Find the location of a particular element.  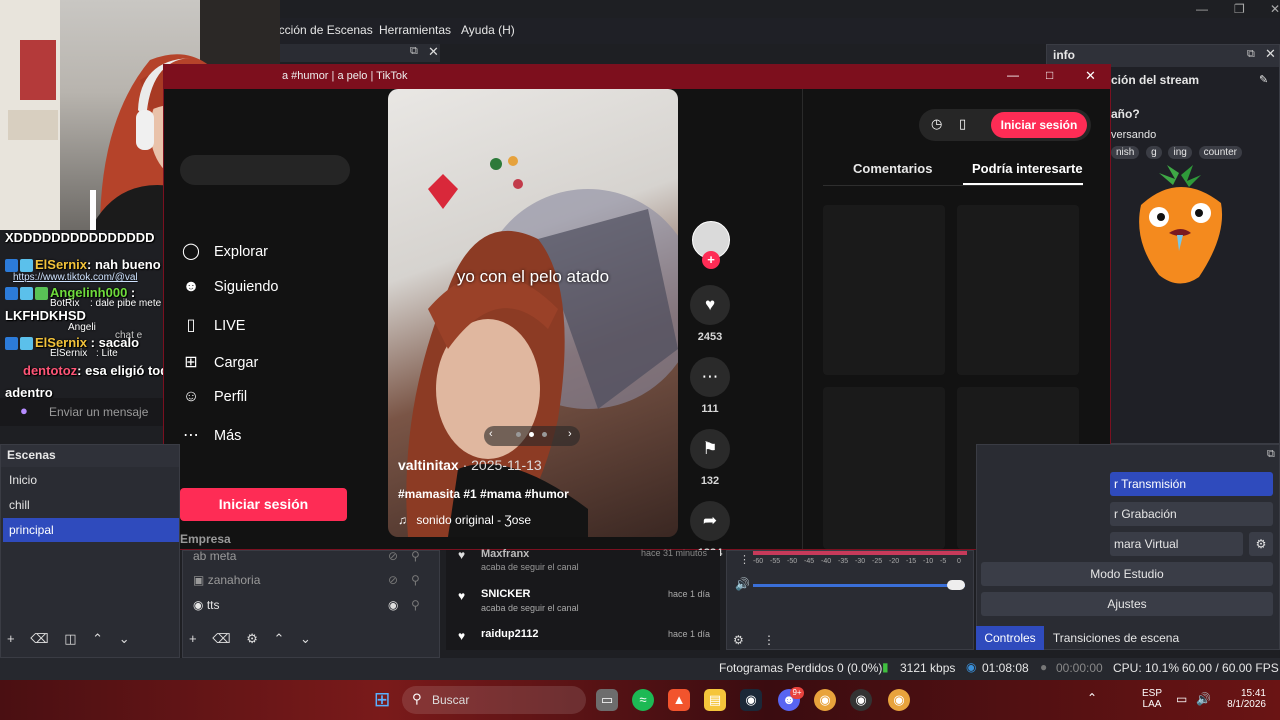

nav-upload: ⊞ Cargar is located at coordinates (219, 362).